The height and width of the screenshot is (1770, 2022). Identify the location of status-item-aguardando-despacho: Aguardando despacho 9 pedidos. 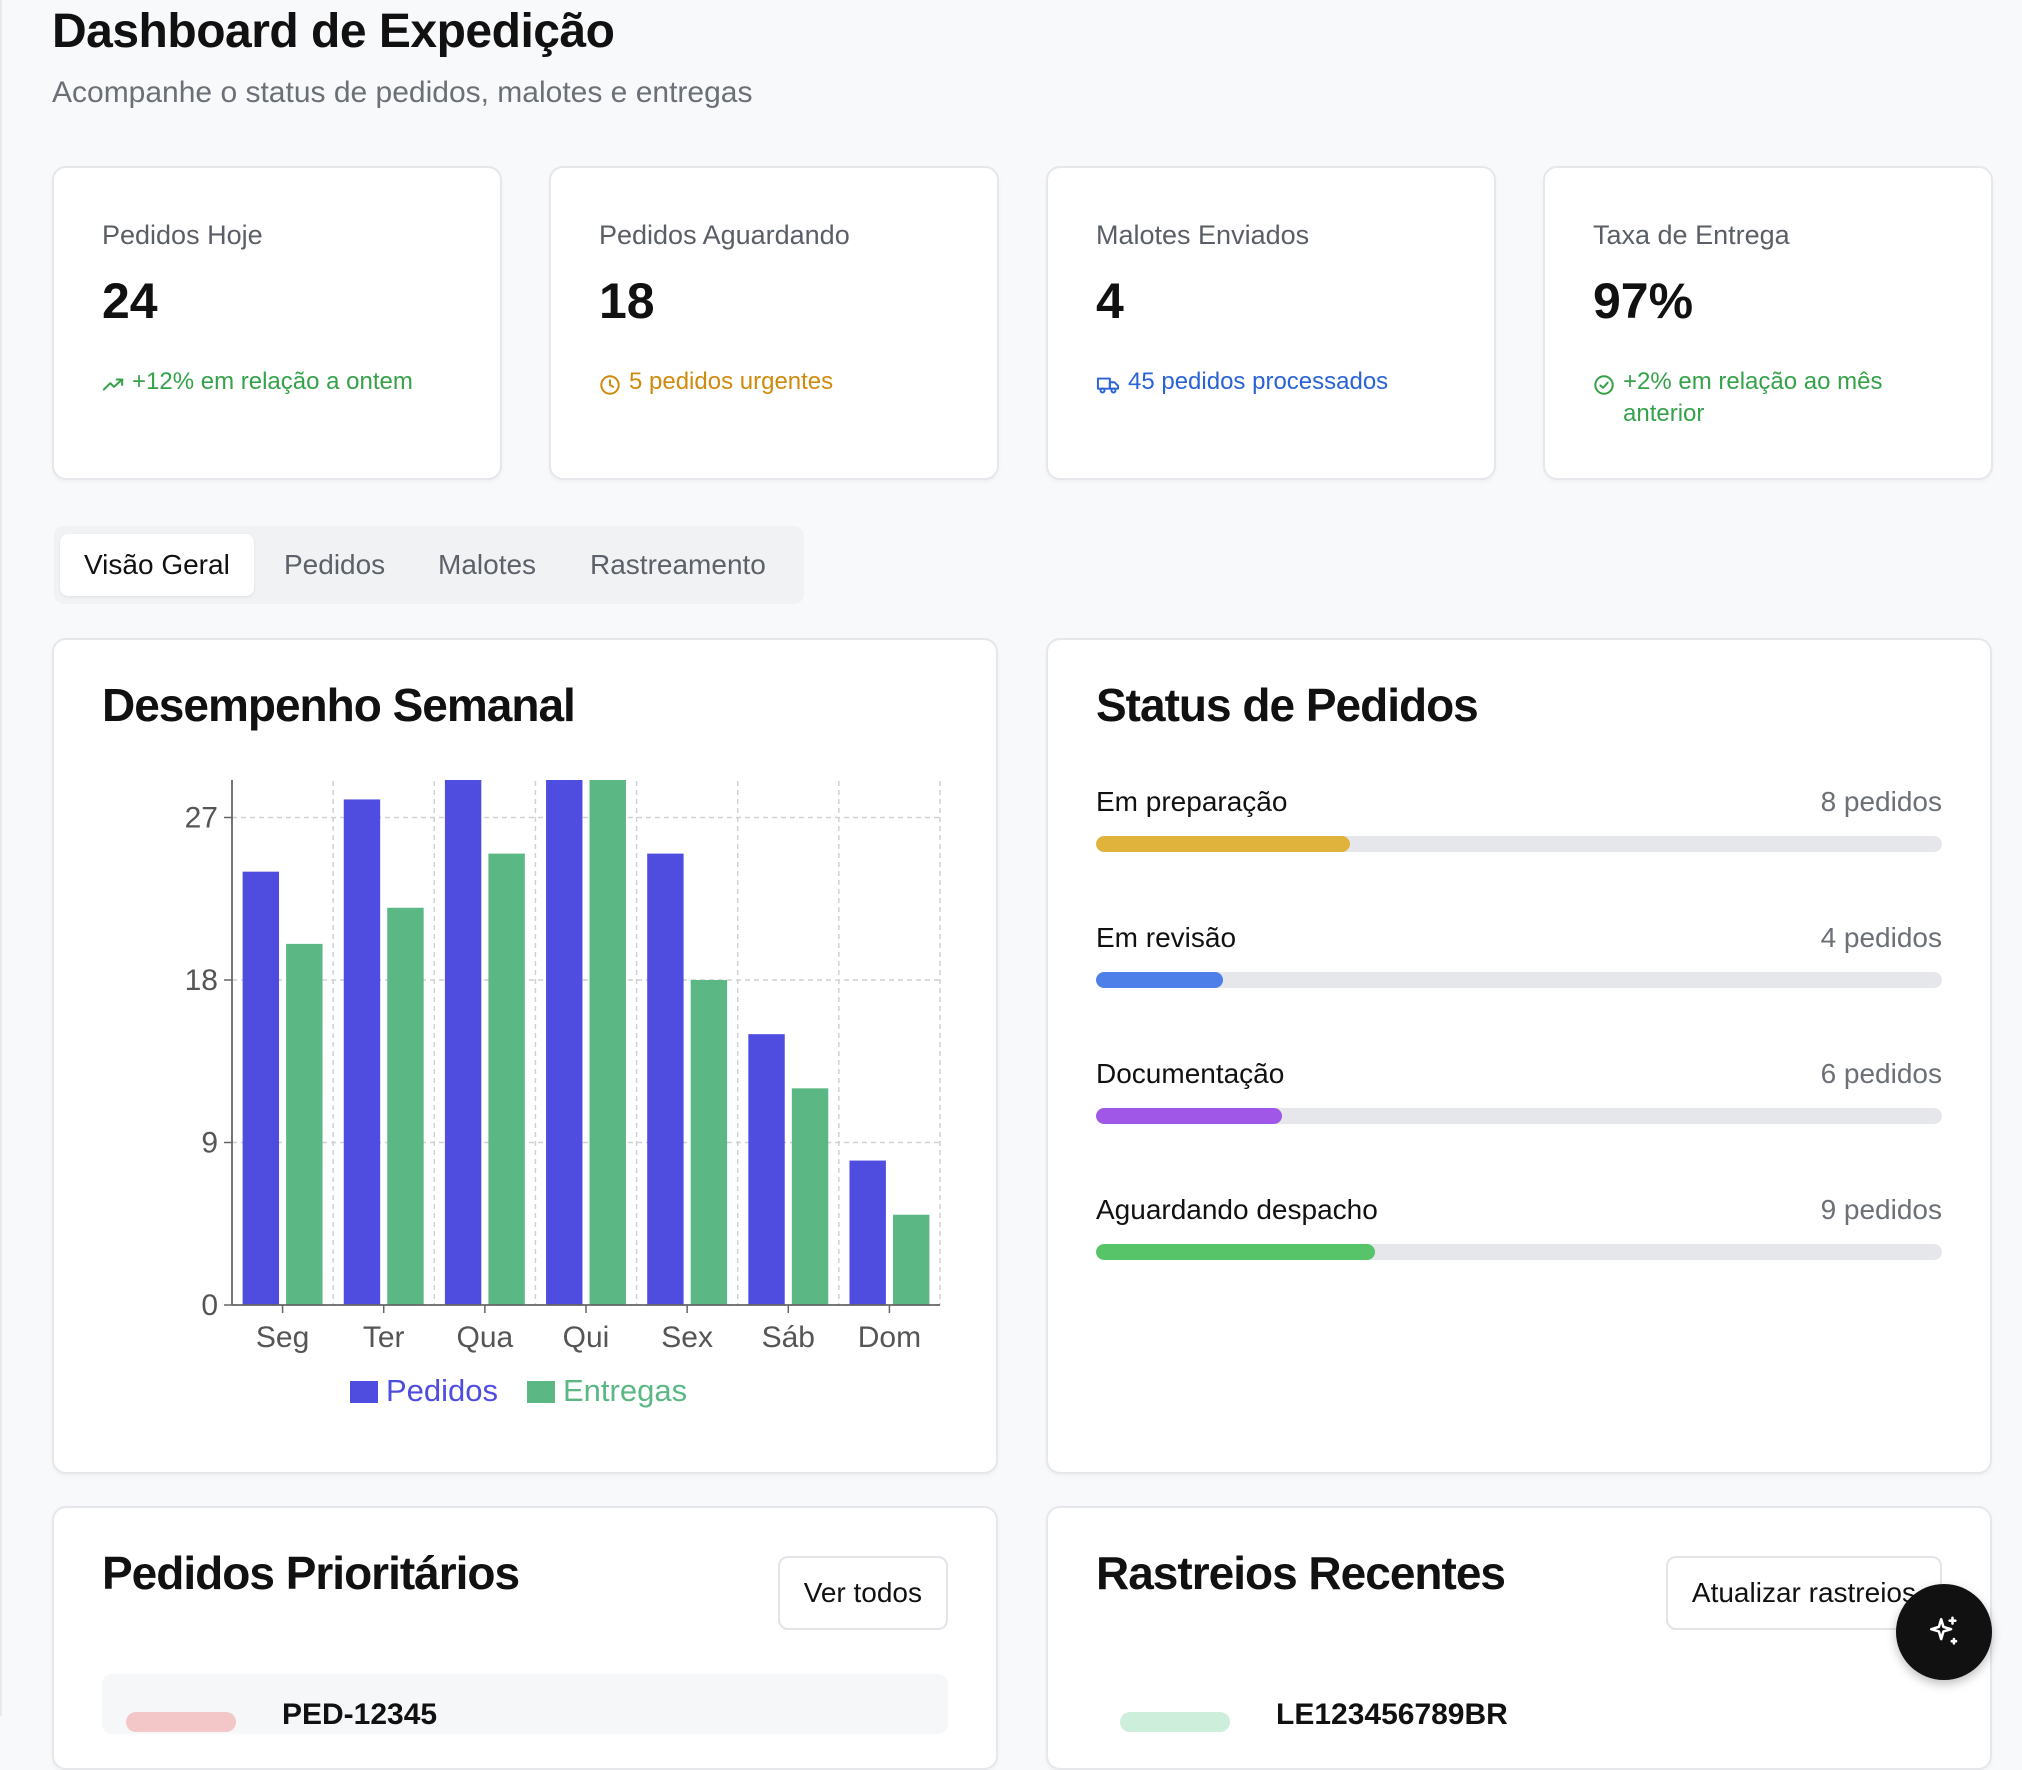
(1519, 1234).